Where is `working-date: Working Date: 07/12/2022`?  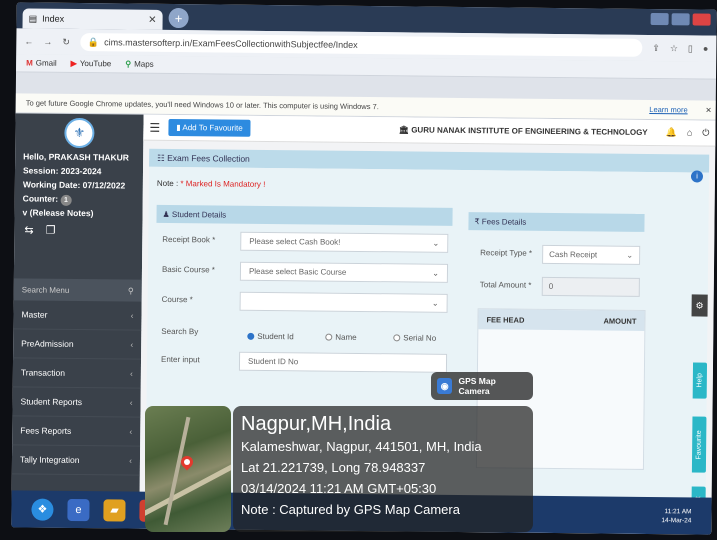 working-date: Working Date: 07/12/2022 is located at coordinates (74, 185).